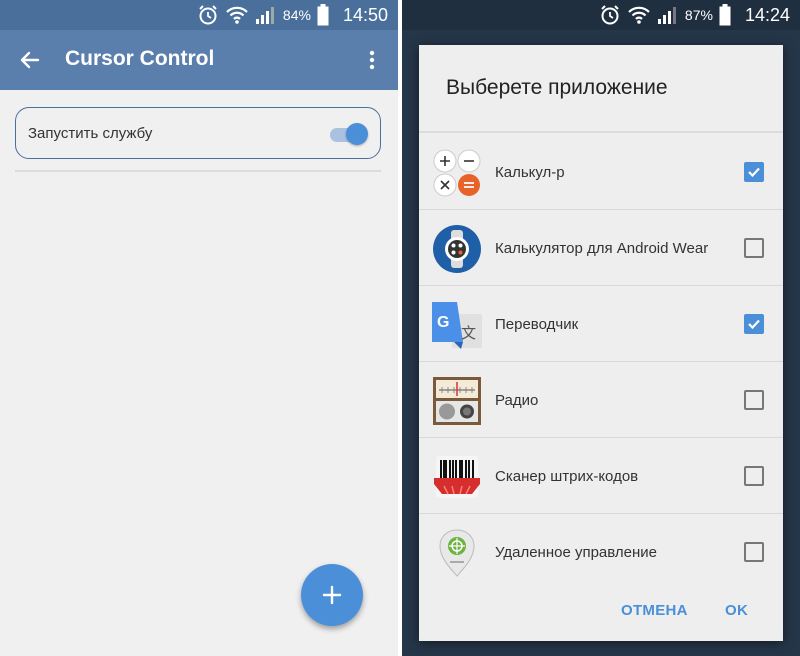 This screenshot has width=800, height=656. I want to click on barcode-scanner-icon, so click(457, 477).